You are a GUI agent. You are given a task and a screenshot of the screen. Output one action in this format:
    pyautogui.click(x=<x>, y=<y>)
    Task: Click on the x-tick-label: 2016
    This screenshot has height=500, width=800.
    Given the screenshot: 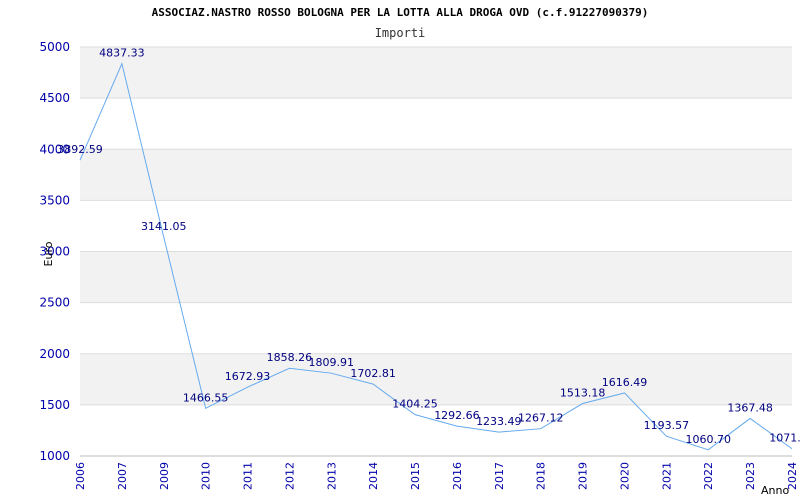 What is the action you would take?
    pyautogui.click(x=457, y=476)
    